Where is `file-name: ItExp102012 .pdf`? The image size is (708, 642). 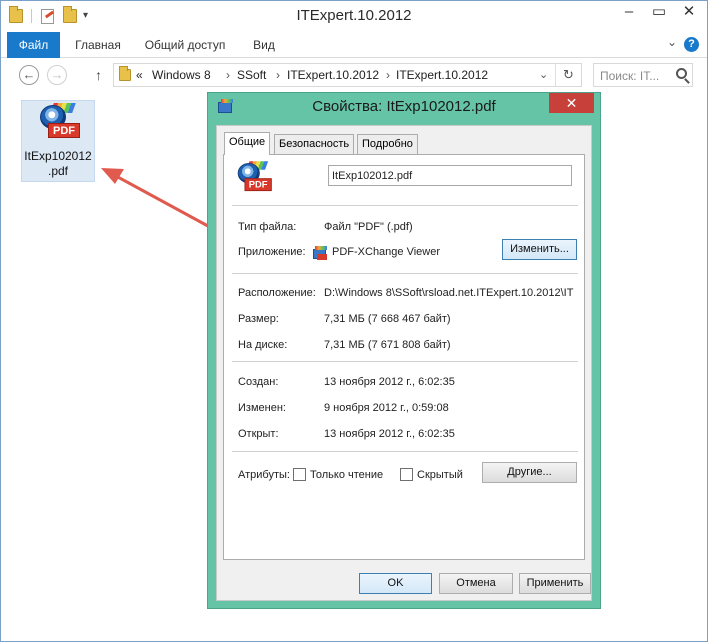 file-name: ItExp102012 .pdf is located at coordinates (58, 164).